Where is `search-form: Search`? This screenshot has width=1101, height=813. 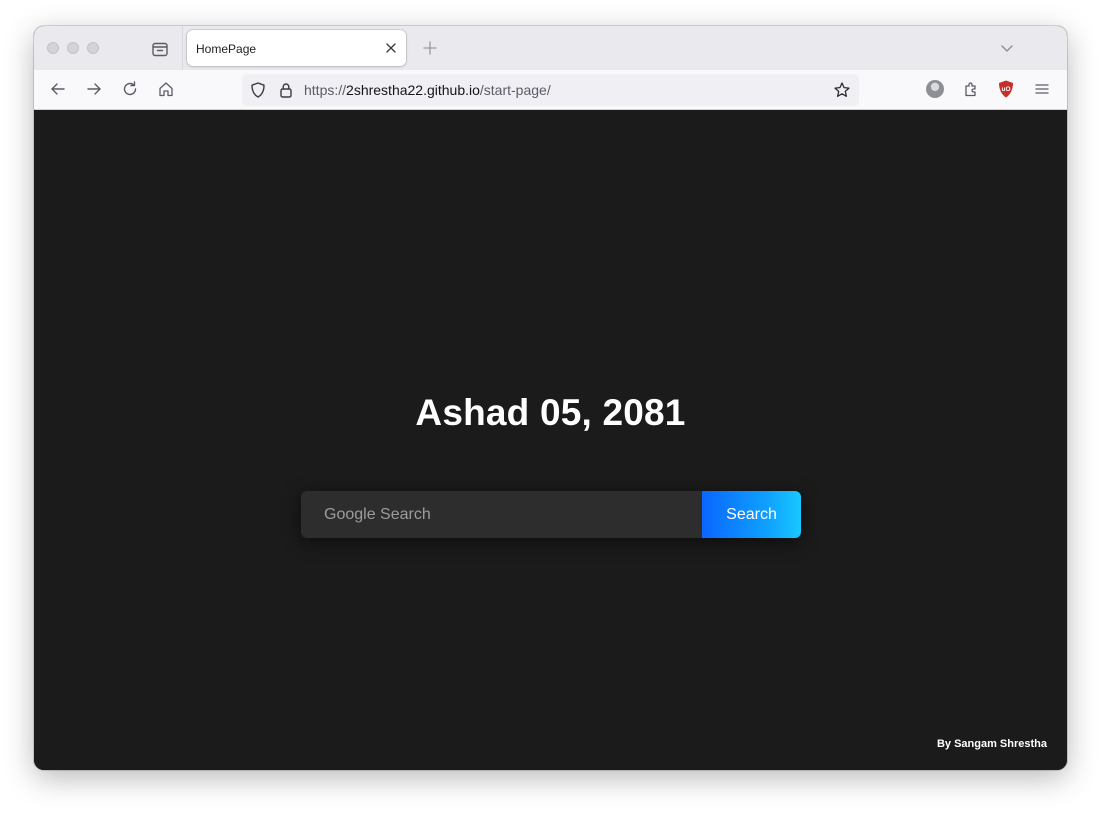 search-form: Search is located at coordinates (551, 514).